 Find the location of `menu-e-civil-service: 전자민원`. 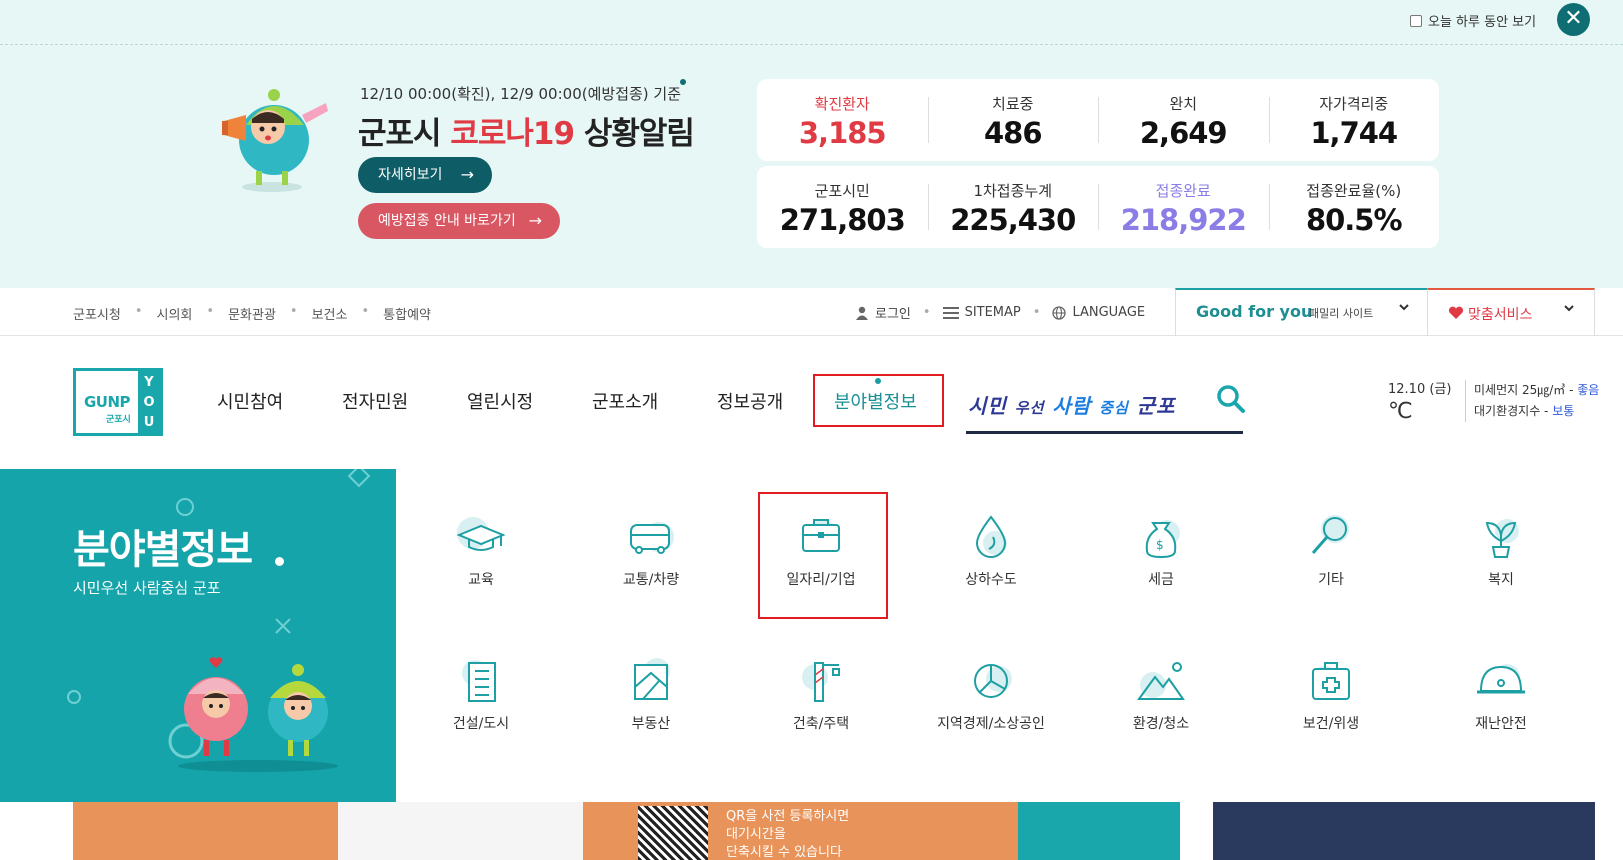

menu-e-civil-service: 전자민원 is located at coordinates (375, 401).